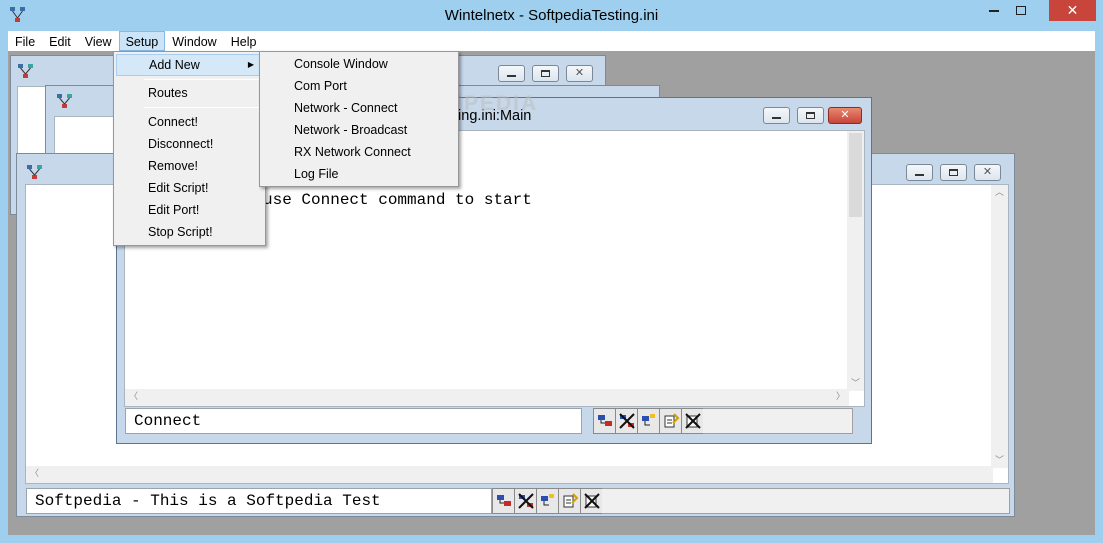 This screenshot has width=1103, height=543. What do you see at coordinates (189, 232) in the screenshot?
I see `menu-item-stop-script: Stop Script!` at bounding box center [189, 232].